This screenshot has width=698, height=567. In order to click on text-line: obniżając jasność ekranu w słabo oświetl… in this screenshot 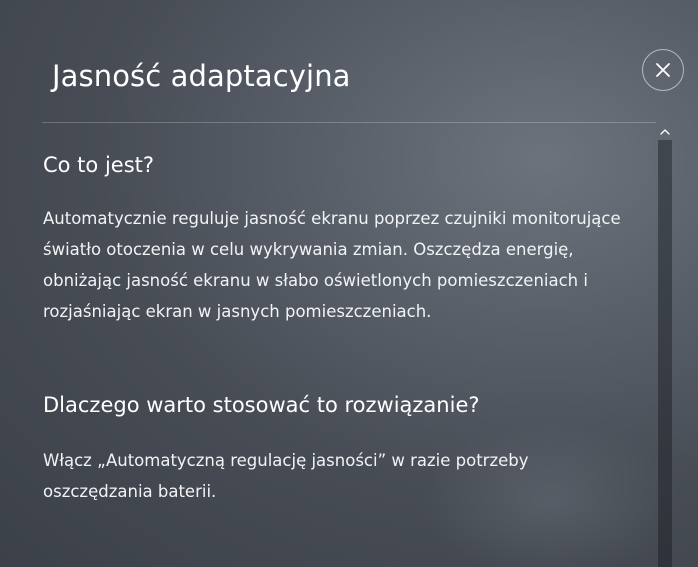, I will do `click(315, 280)`.